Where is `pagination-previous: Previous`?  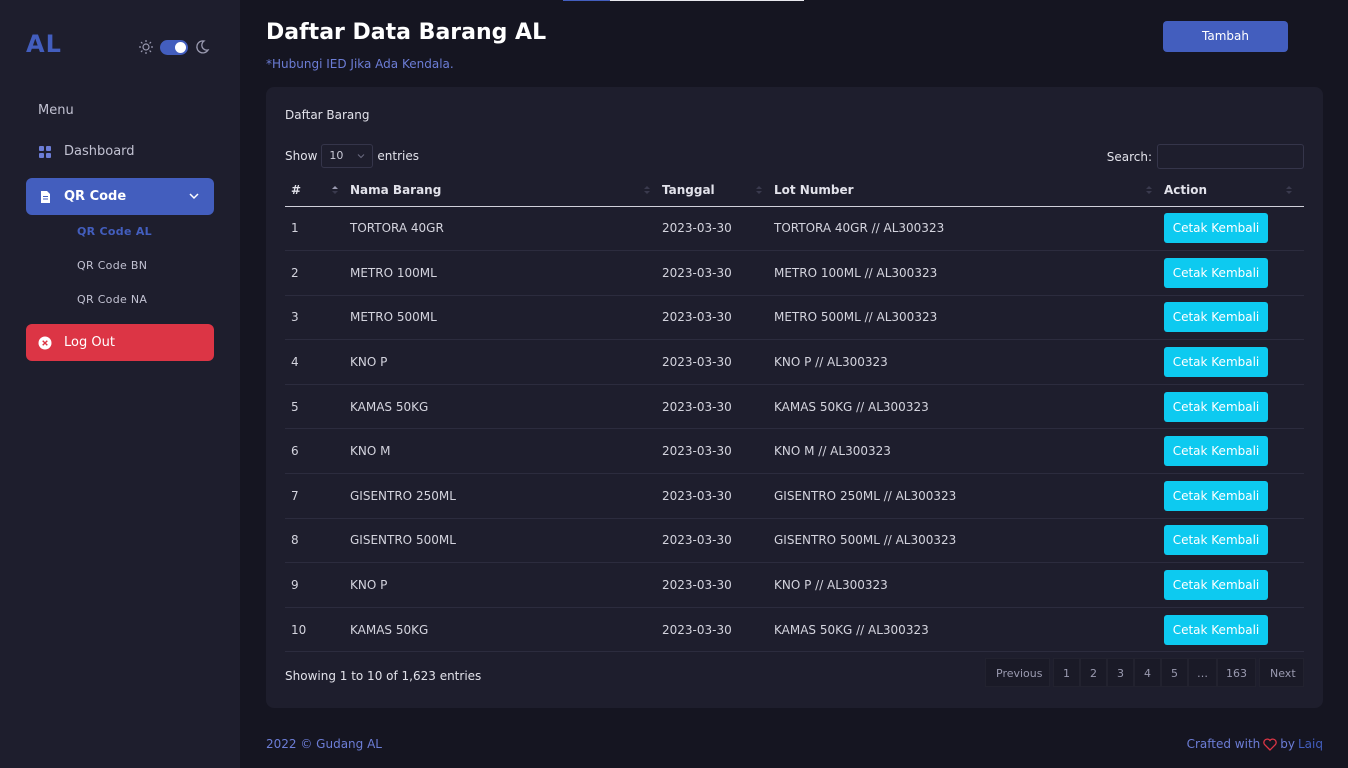 pagination-previous: Previous is located at coordinates (1017, 672).